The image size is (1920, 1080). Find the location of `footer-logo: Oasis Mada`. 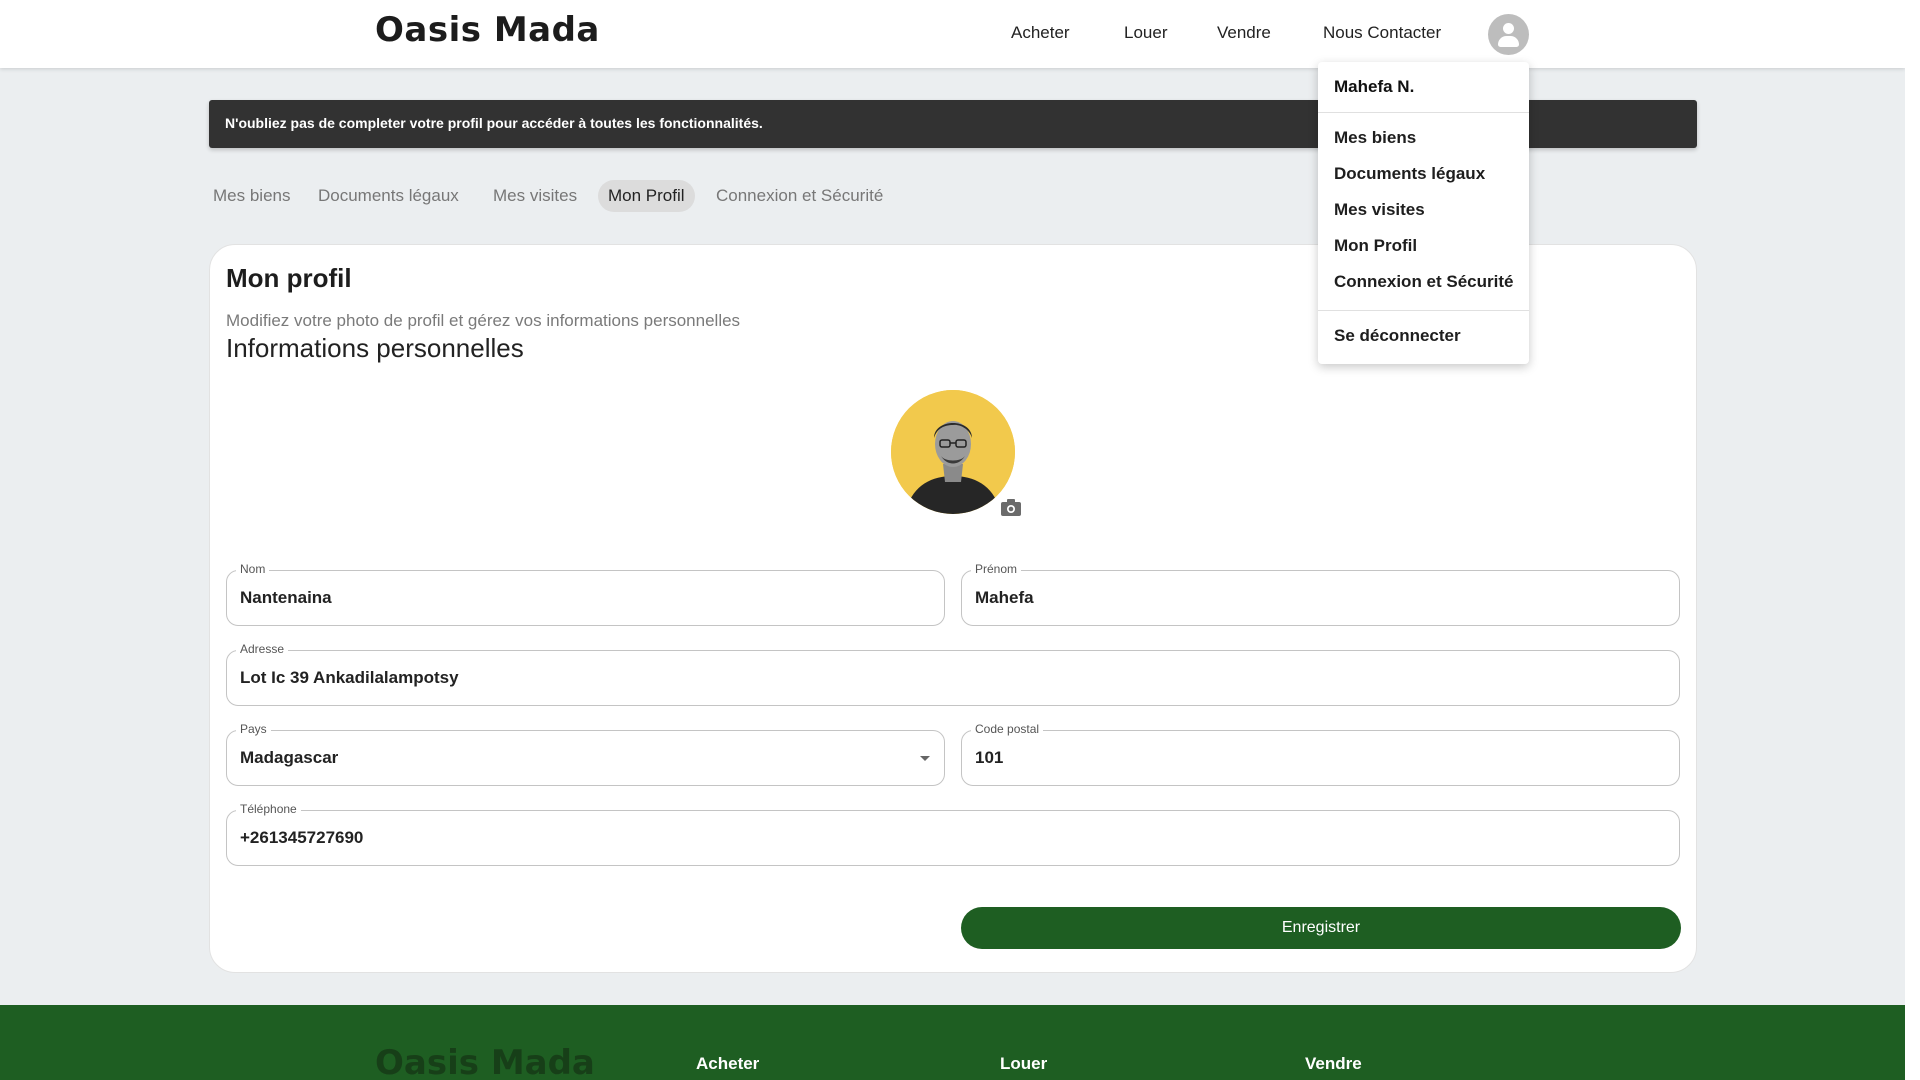

footer-logo: Oasis Mada is located at coordinates (485, 1061).